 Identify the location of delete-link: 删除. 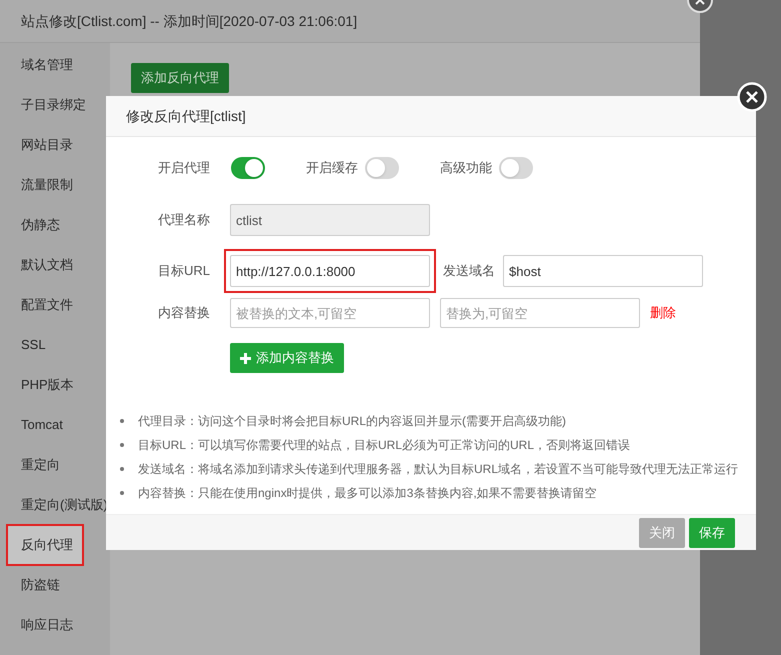
(663, 313).